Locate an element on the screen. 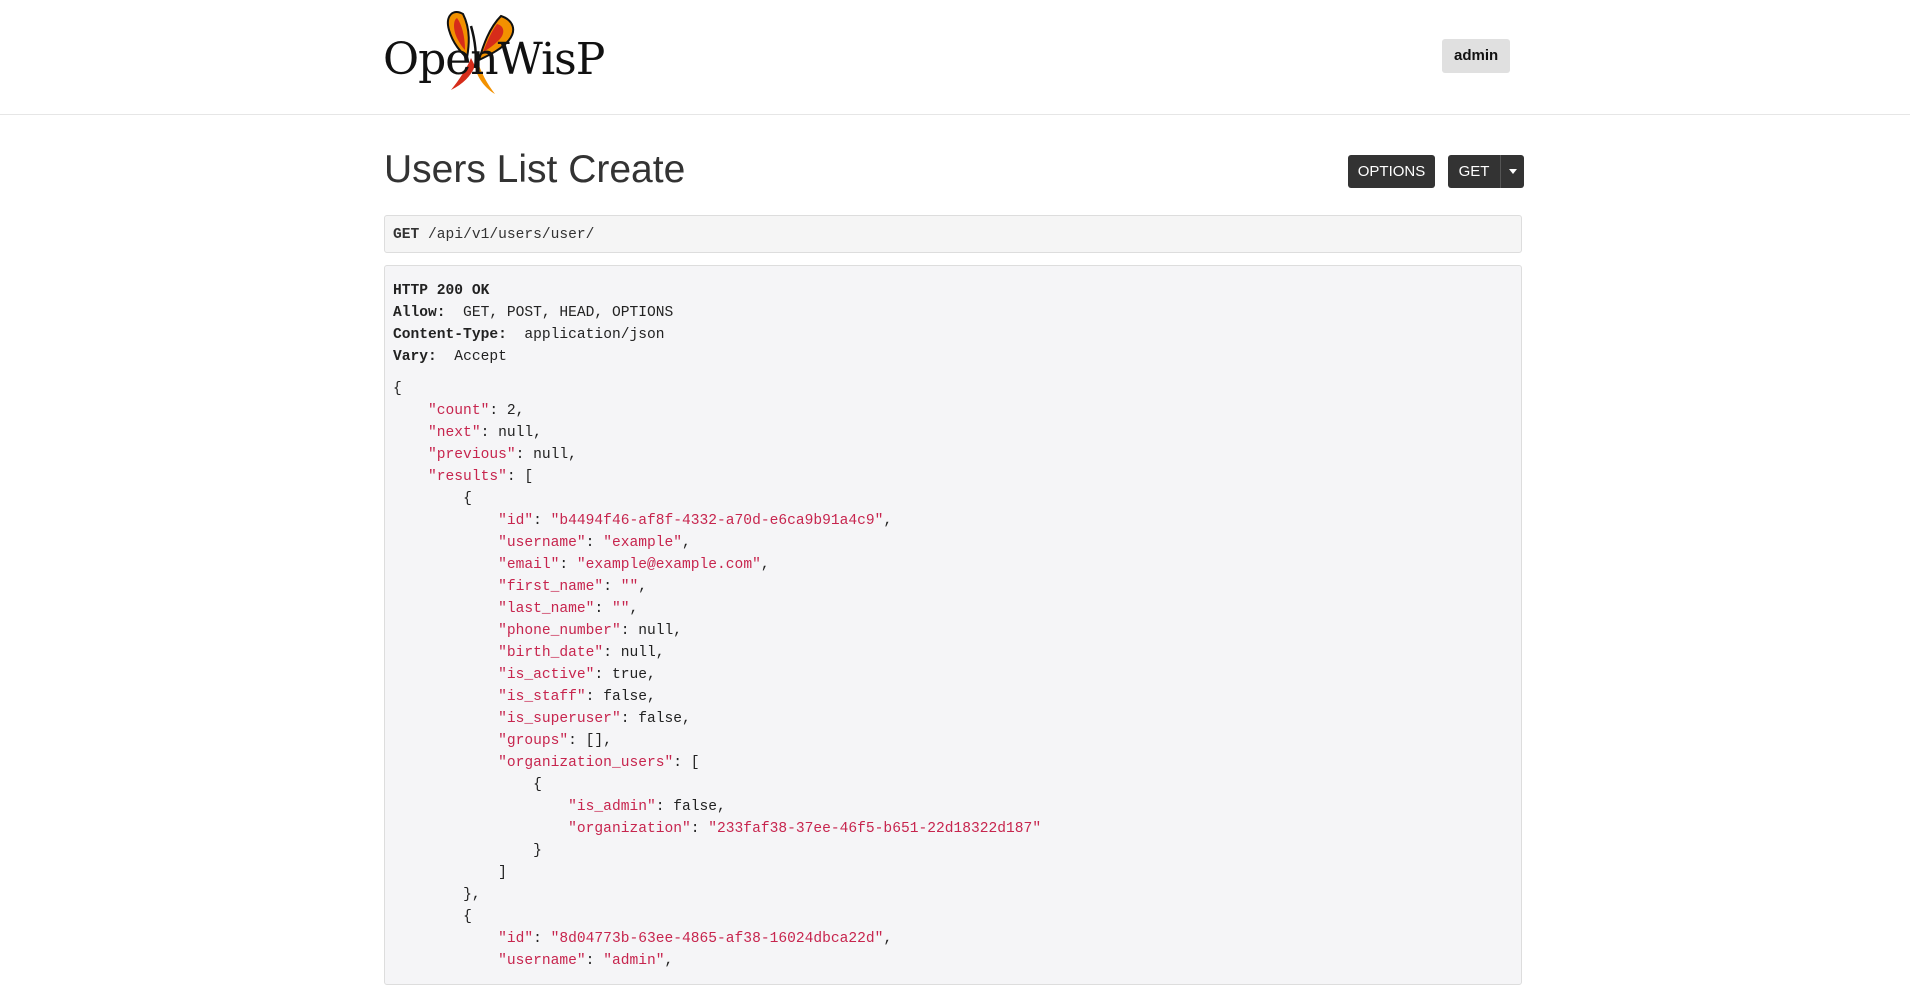  json-value: [] is located at coordinates (594, 741).